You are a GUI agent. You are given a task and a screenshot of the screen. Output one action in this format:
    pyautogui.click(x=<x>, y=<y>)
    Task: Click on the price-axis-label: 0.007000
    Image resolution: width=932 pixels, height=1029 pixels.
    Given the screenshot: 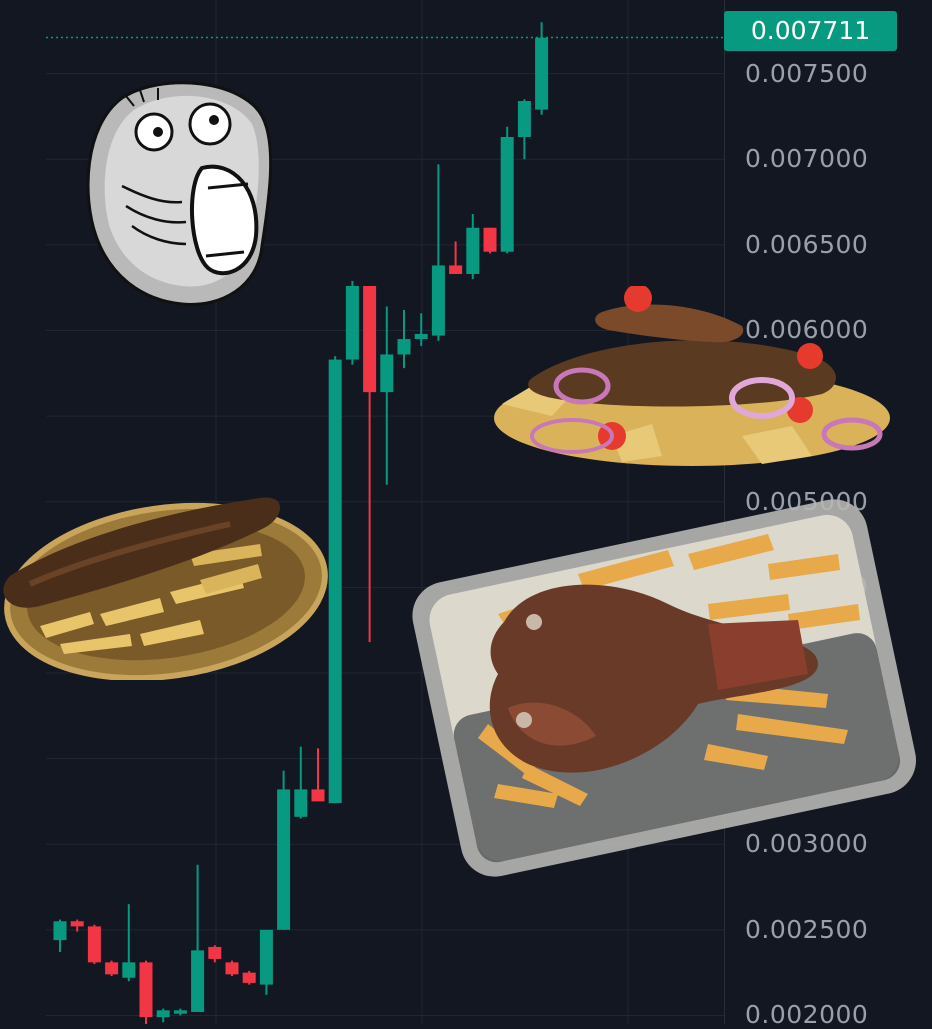 What is the action you would take?
    pyautogui.click(x=807, y=159)
    